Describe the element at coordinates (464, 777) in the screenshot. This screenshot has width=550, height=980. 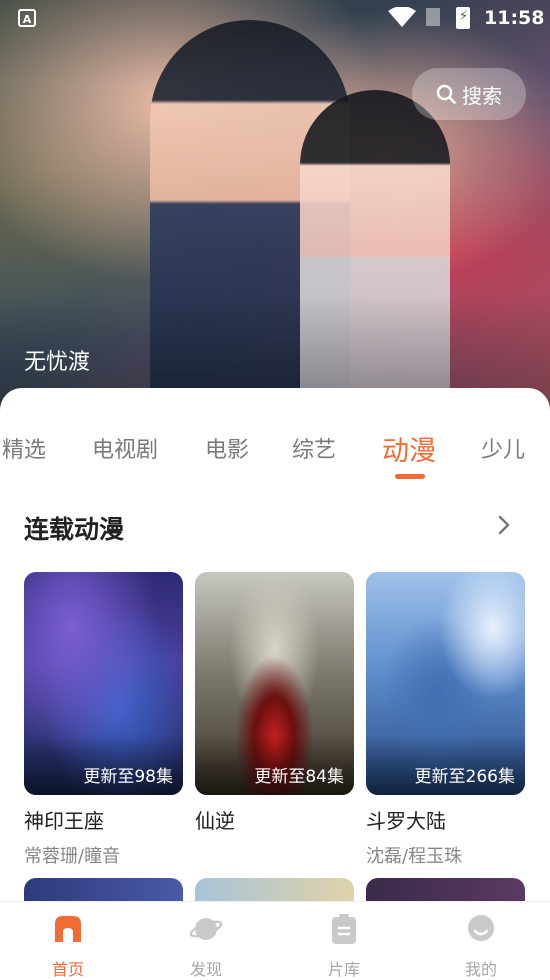
I see `episode-update-badge: 更新至266集` at that location.